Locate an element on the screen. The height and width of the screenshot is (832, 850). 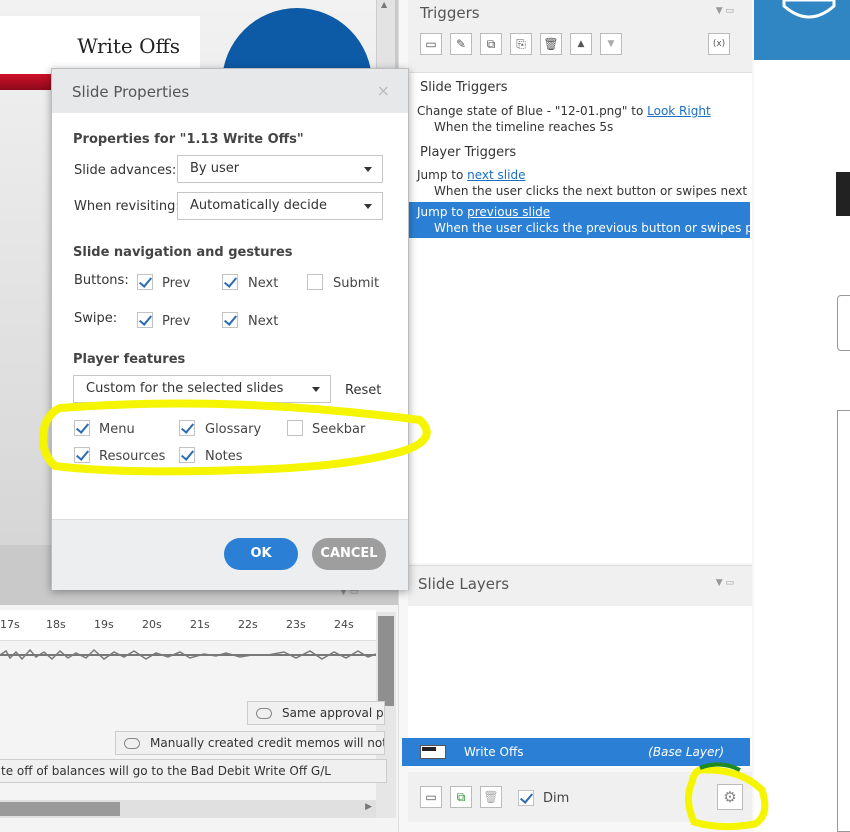
menu-label: Menu is located at coordinates (117, 429).